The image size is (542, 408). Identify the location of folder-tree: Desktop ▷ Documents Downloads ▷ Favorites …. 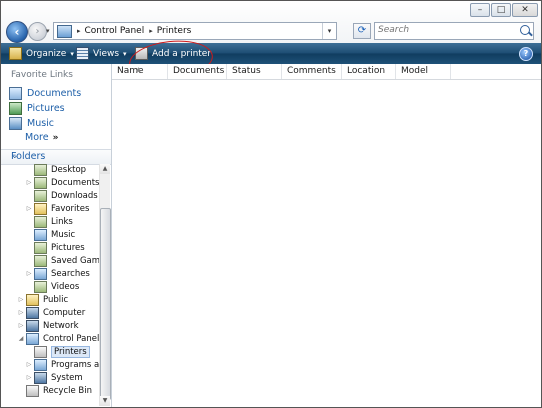
(50, 285).